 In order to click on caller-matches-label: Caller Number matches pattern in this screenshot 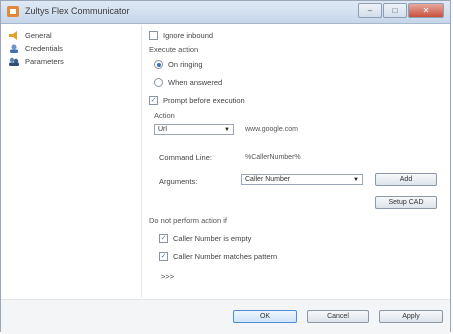, I will do `click(225, 256)`.